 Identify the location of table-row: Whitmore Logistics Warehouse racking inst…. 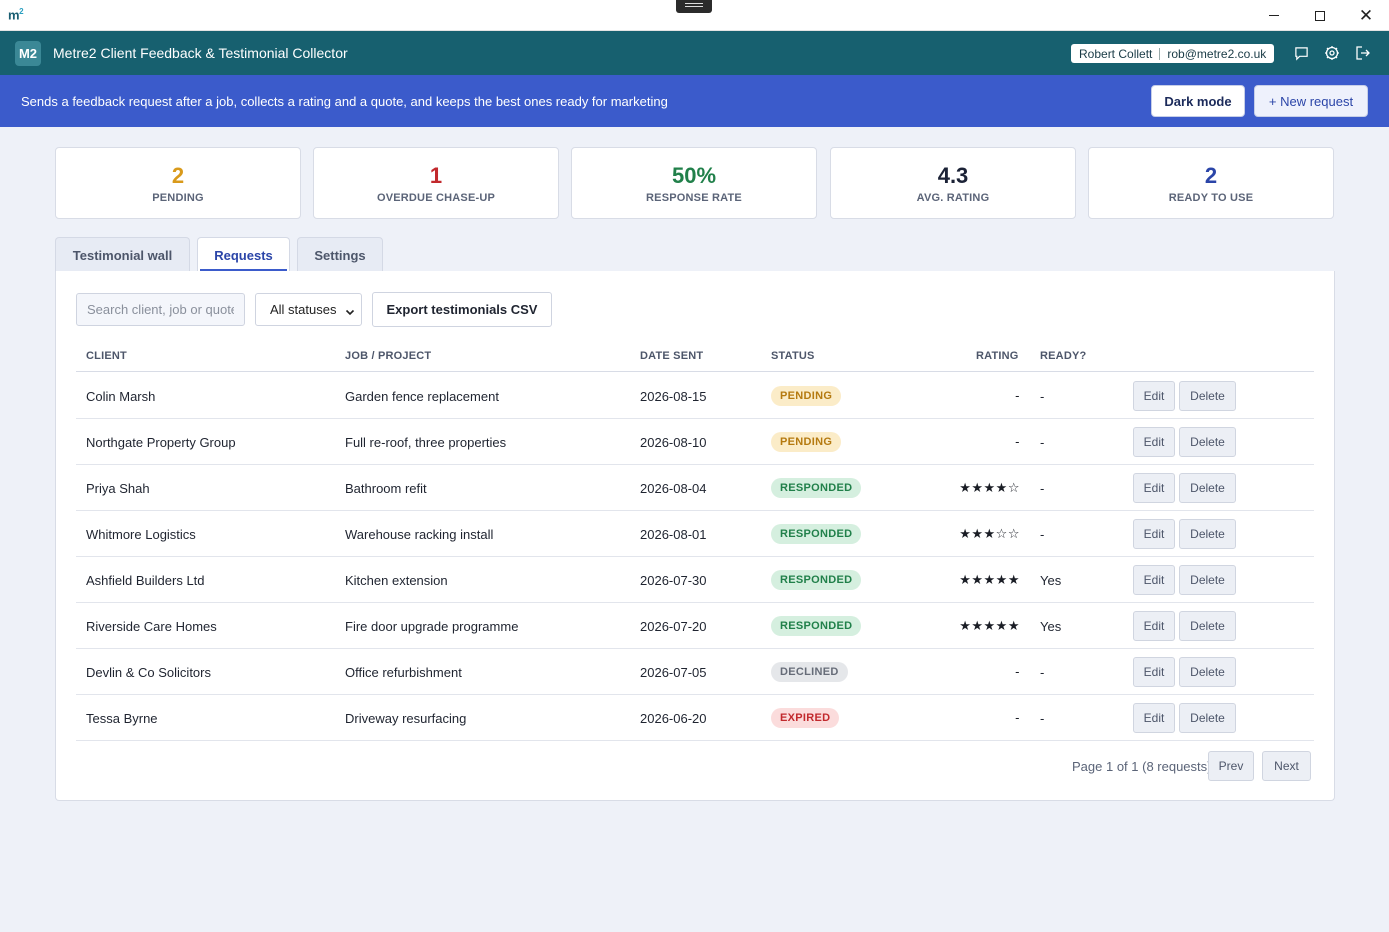
(695, 534).